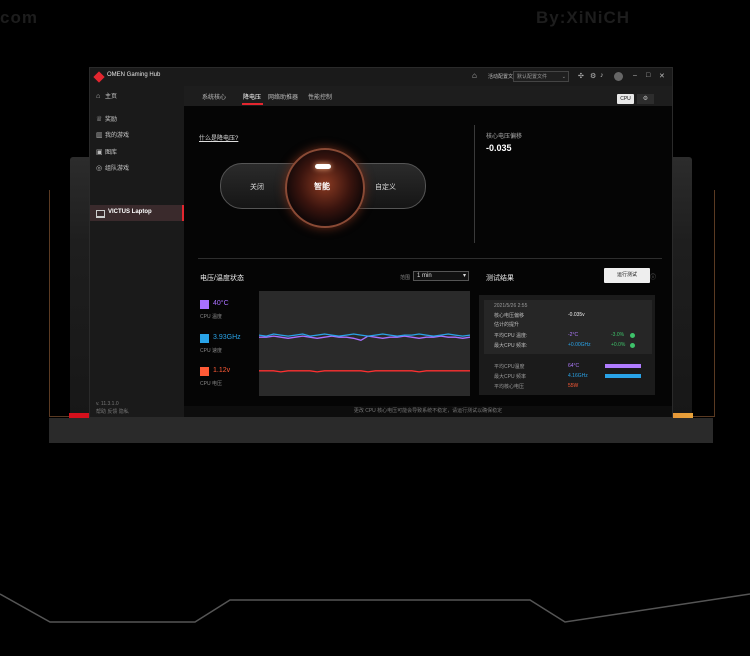 Image resolution: width=750 pixels, height=656 pixels. I want to click on cpu-voltage-swatch, so click(204, 371).